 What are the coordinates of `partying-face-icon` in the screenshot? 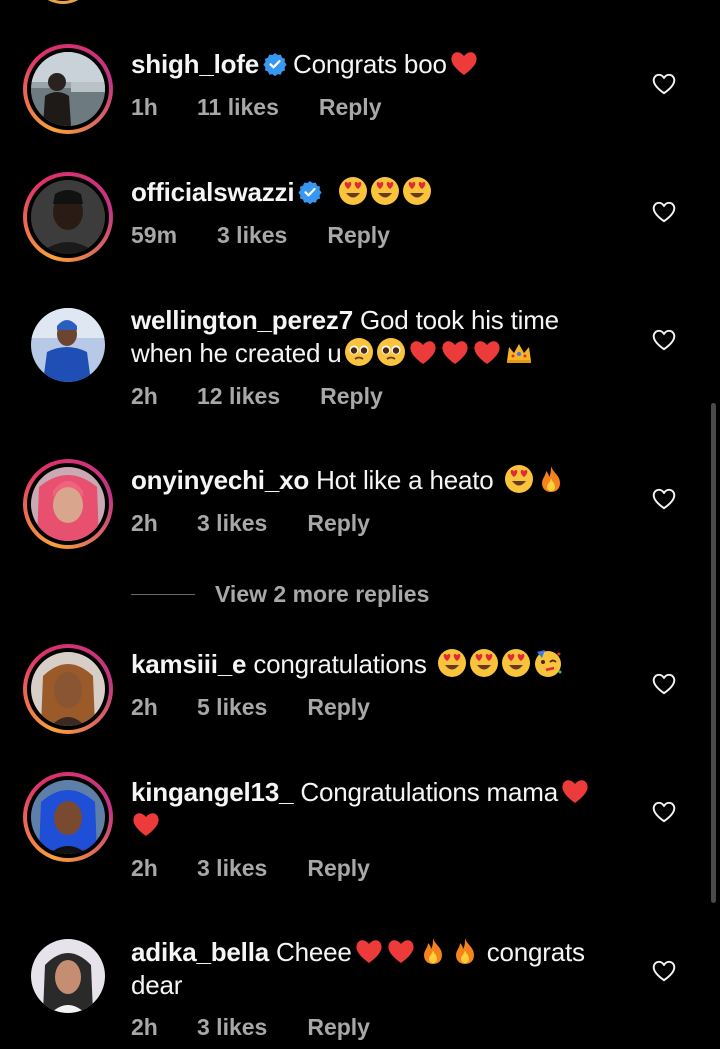 It's located at (548, 663).